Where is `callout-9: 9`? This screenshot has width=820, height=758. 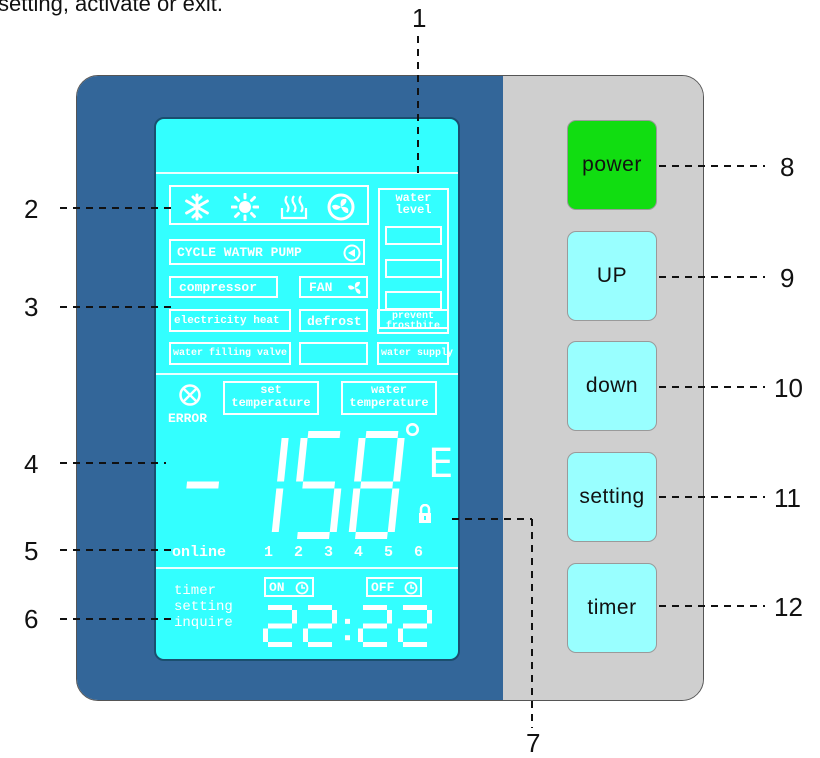
callout-9: 9 is located at coordinates (787, 278).